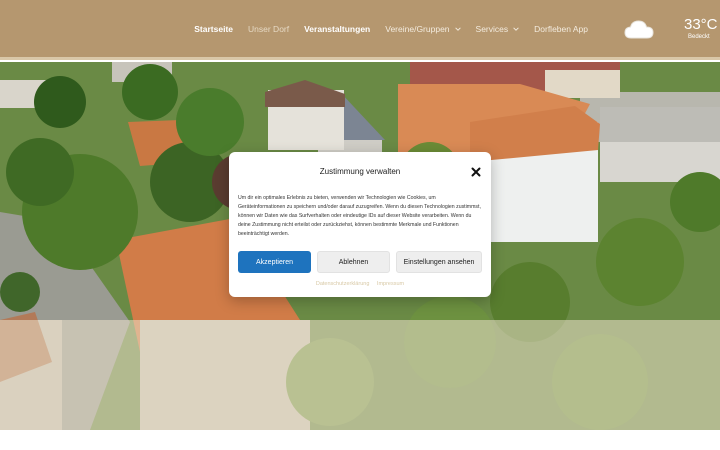 This screenshot has width=720, height=450. What do you see at coordinates (476, 172) in the screenshot?
I see `close-icon` at bounding box center [476, 172].